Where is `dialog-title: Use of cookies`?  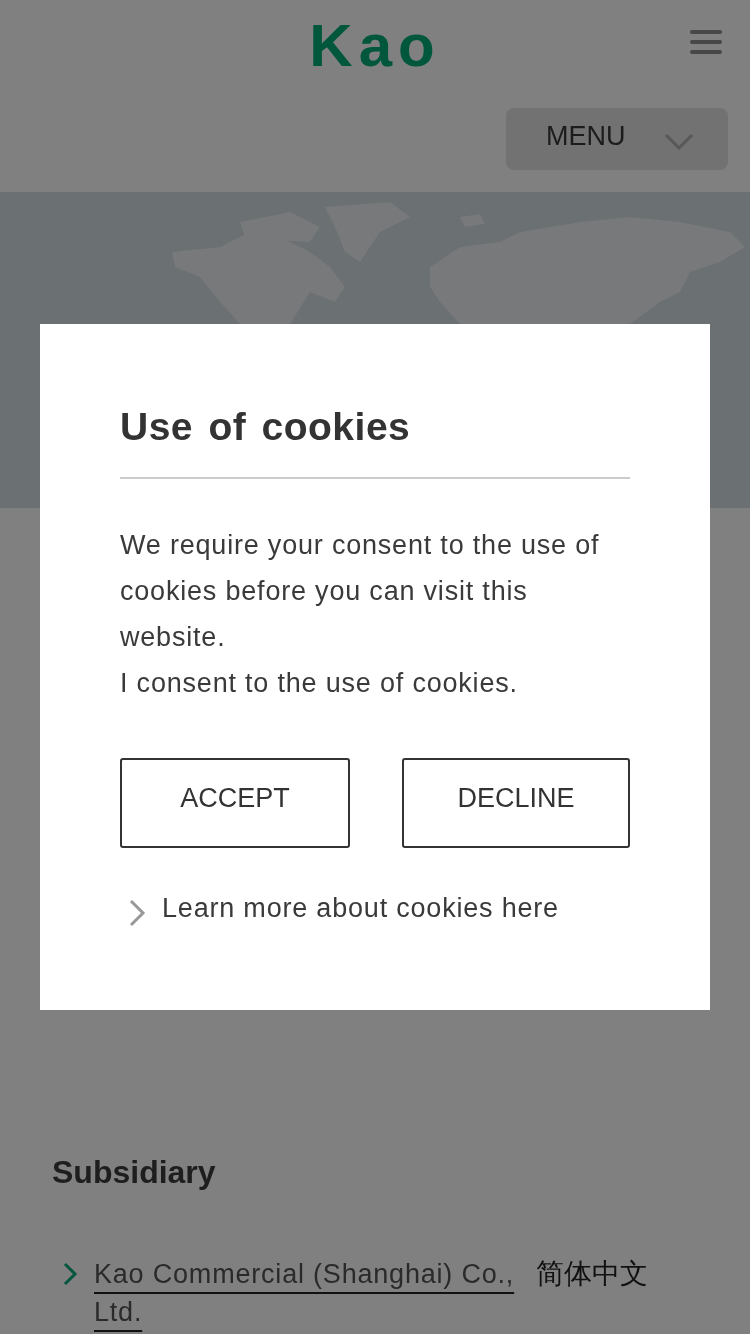
dialog-title: Use of cookies is located at coordinates (266, 427).